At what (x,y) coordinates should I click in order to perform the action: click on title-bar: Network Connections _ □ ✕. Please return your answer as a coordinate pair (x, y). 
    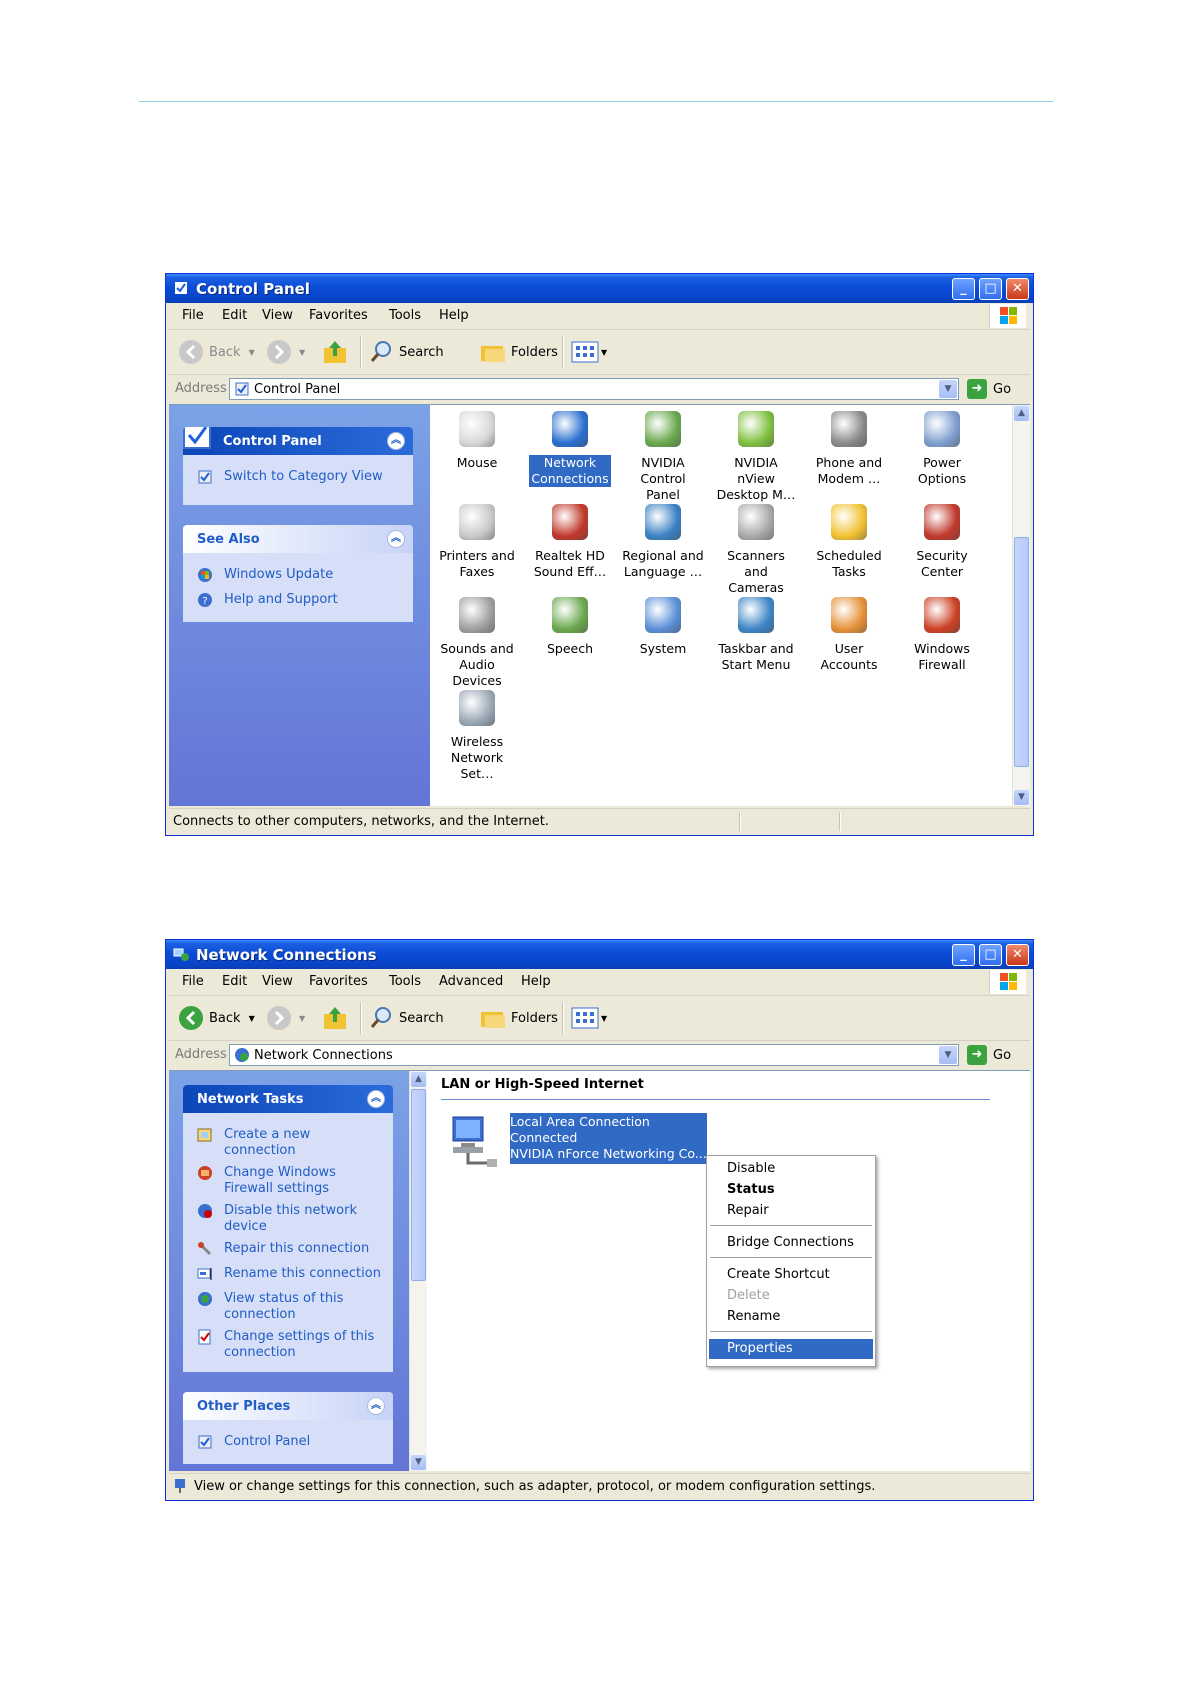
    Looking at the image, I should click on (599, 954).